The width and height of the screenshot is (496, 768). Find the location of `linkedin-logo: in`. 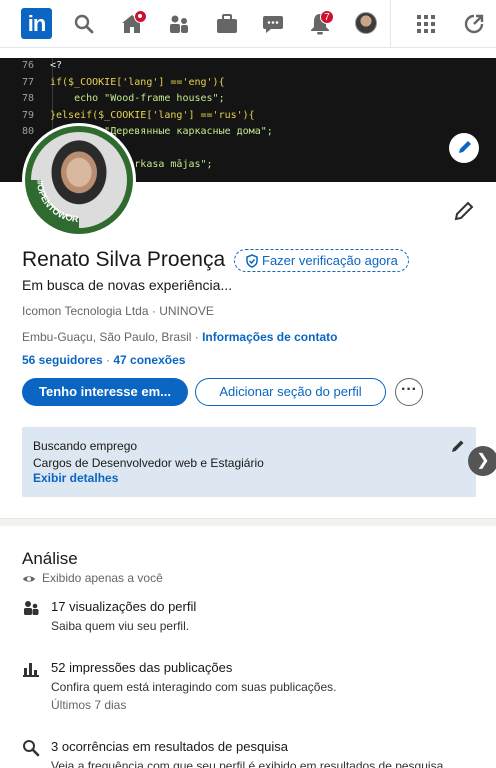

linkedin-logo: in is located at coordinates (36, 23).